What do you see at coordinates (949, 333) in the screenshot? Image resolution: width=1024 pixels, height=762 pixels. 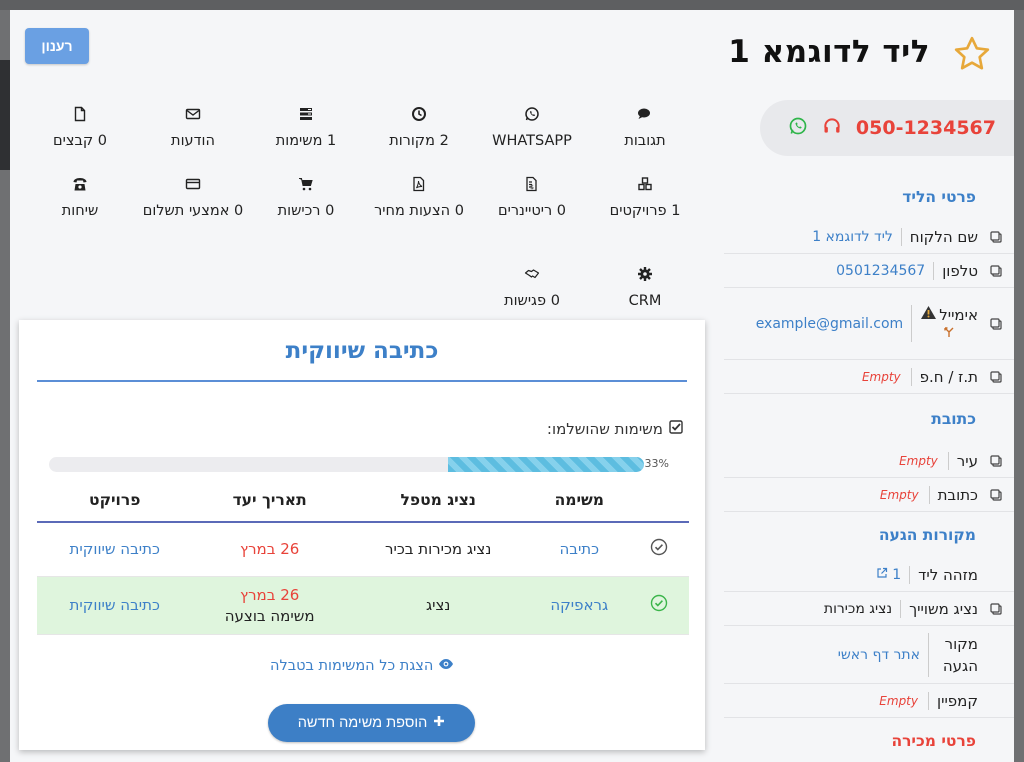 I see `merge-icon` at bounding box center [949, 333].